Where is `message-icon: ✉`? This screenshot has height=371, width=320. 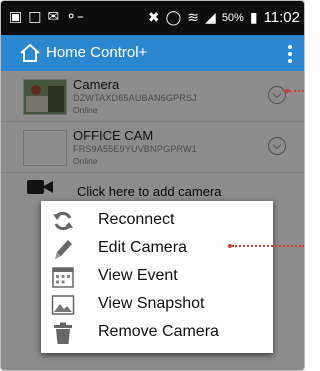
message-icon: ✉ is located at coordinates (53, 17).